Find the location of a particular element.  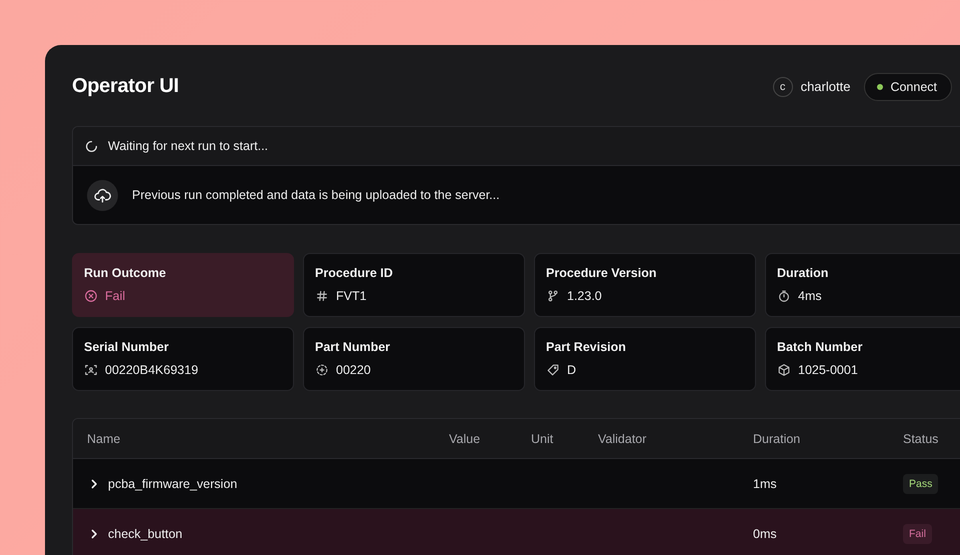

card-label: Duration is located at coordinates (802, 273).